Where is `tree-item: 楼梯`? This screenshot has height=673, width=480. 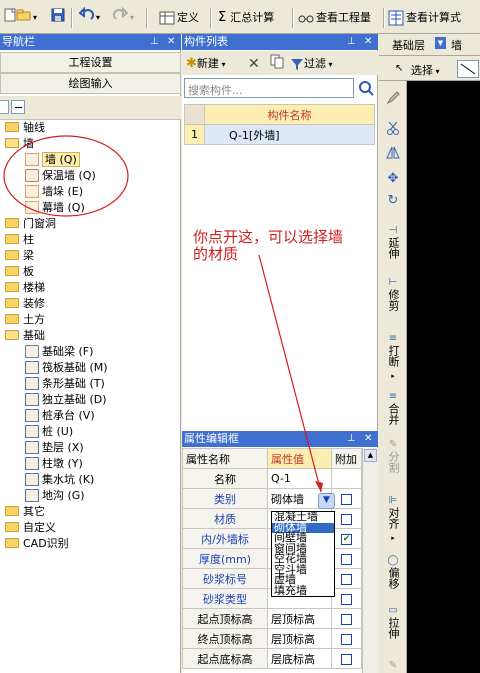 tree-item: 楼梯 is located at coordinates (25, 288).